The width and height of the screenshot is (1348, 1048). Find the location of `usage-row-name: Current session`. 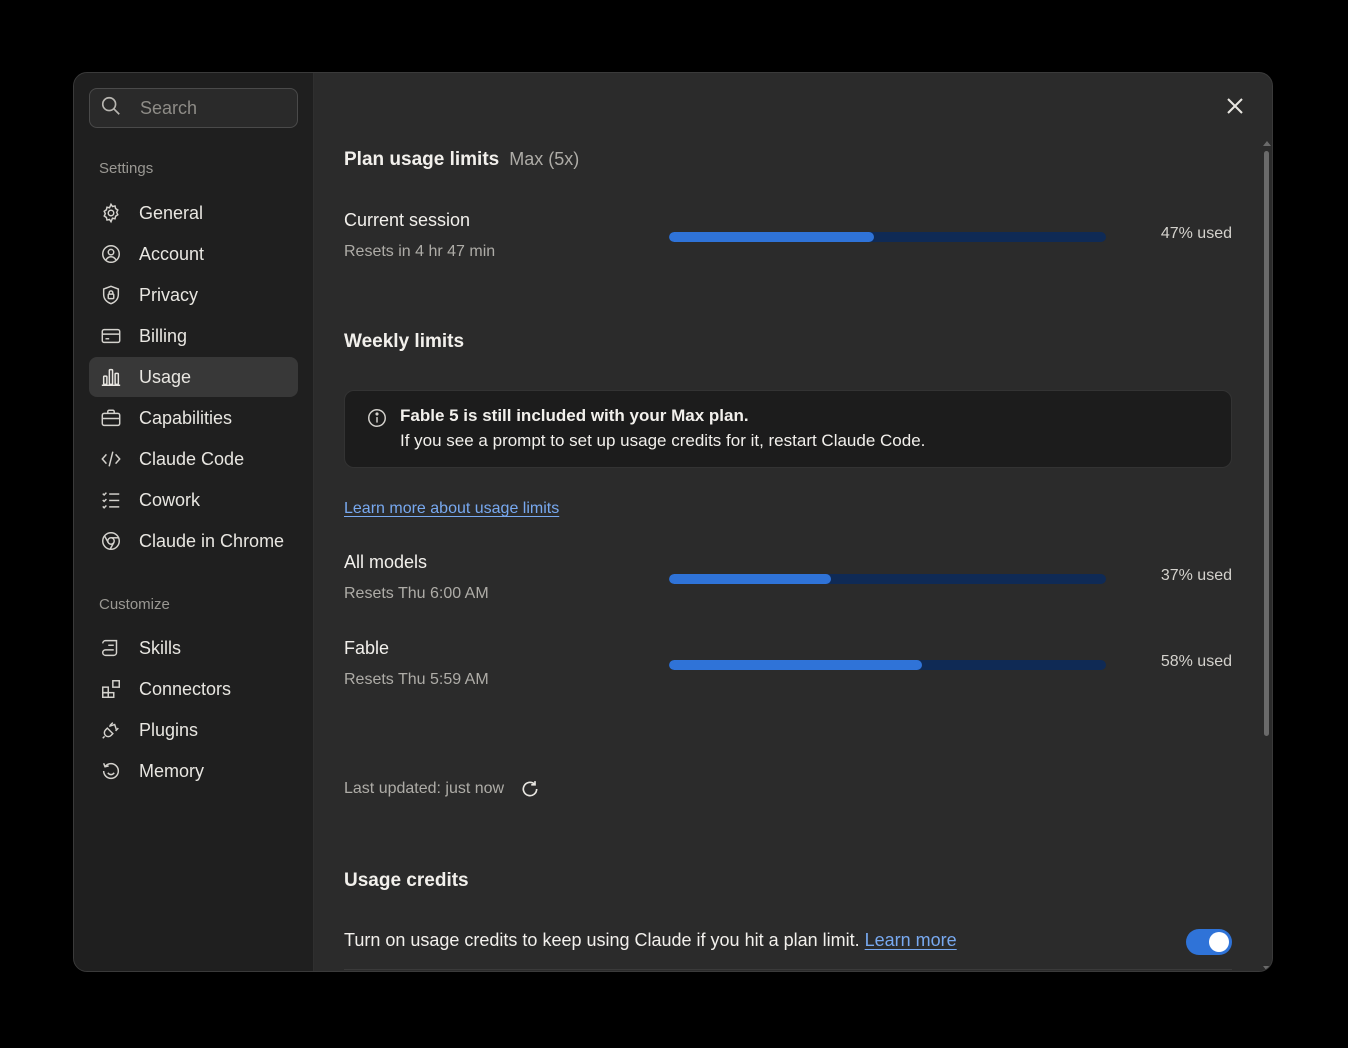

usage-row-name: Current session is located at coordinates (407, 220).